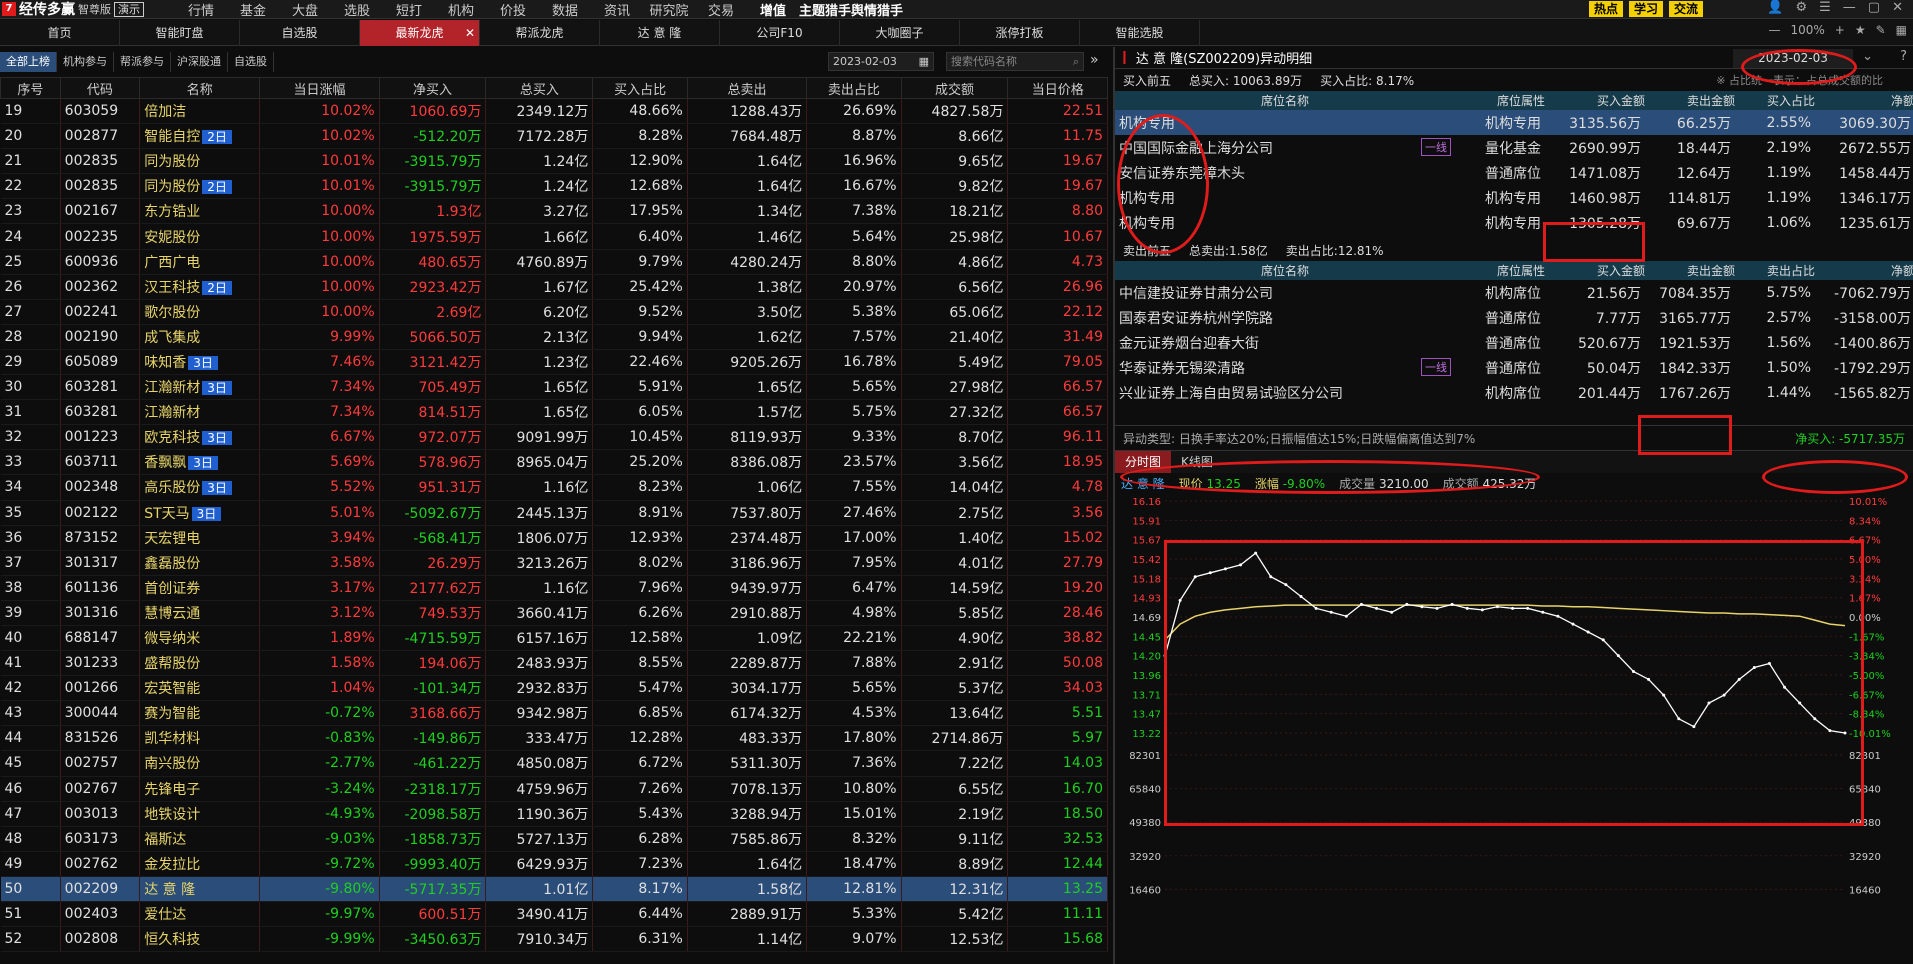 The image size is (1913, 964). What do you see at coordinates (470, 33) in the screenshot?
I see `close-tab-icon: ✕` at bounding box center [470, 33].